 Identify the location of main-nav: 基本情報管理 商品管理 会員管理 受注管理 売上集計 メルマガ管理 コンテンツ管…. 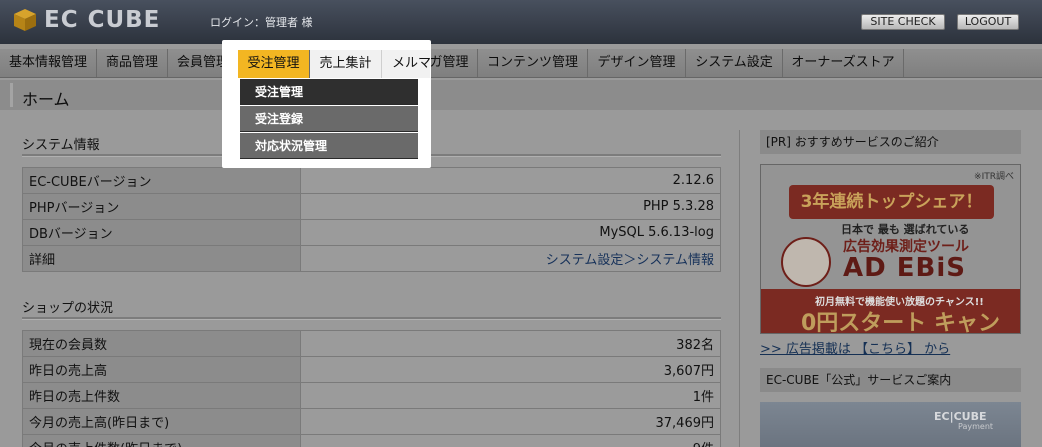
(521, 63).